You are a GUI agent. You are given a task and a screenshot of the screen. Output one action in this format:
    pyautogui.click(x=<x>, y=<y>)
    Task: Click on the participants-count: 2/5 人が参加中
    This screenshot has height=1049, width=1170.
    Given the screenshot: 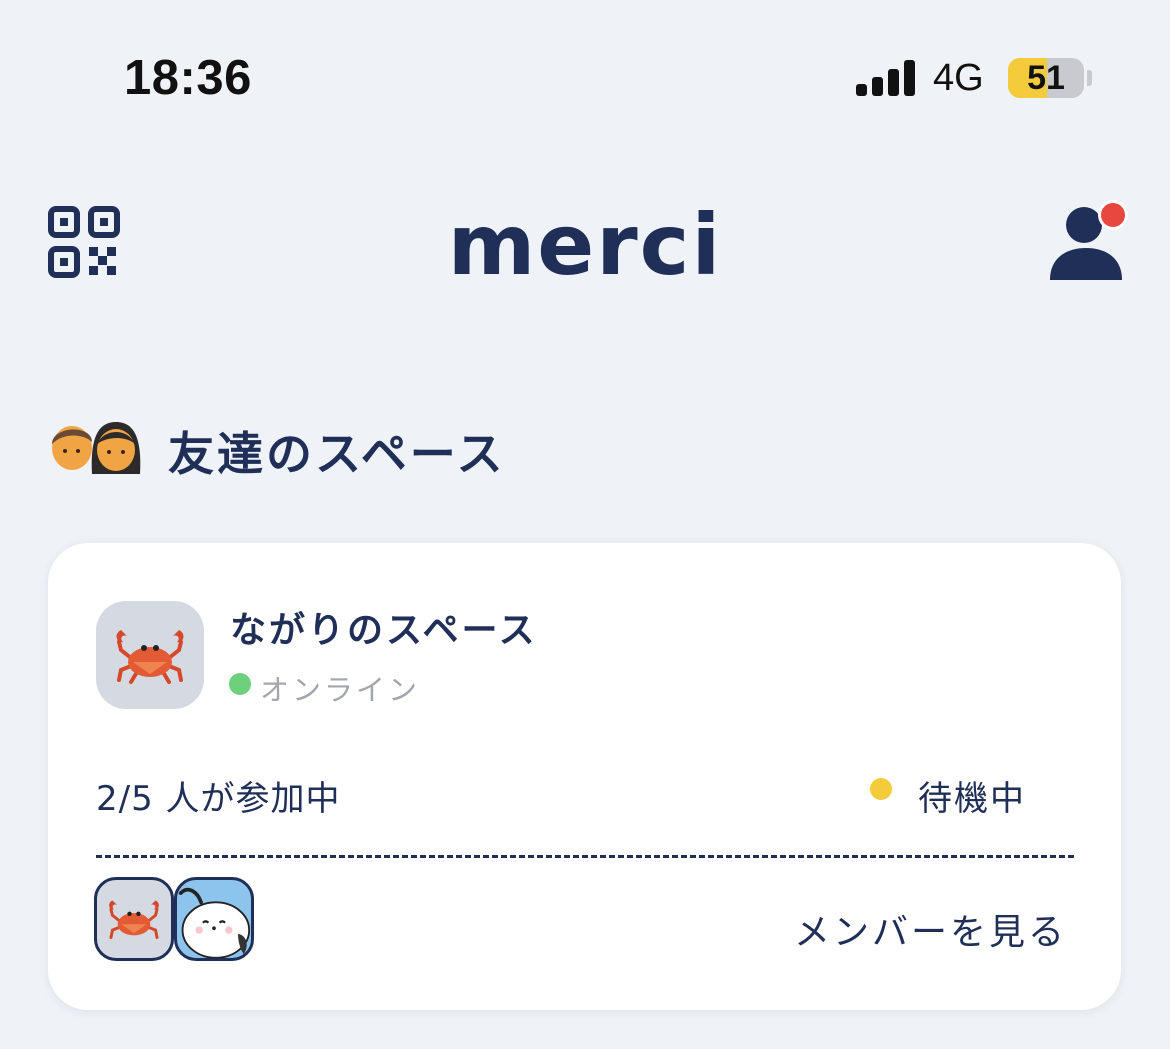 What is the action you would take?
    pyautogui.click(x=218, y=799)
    